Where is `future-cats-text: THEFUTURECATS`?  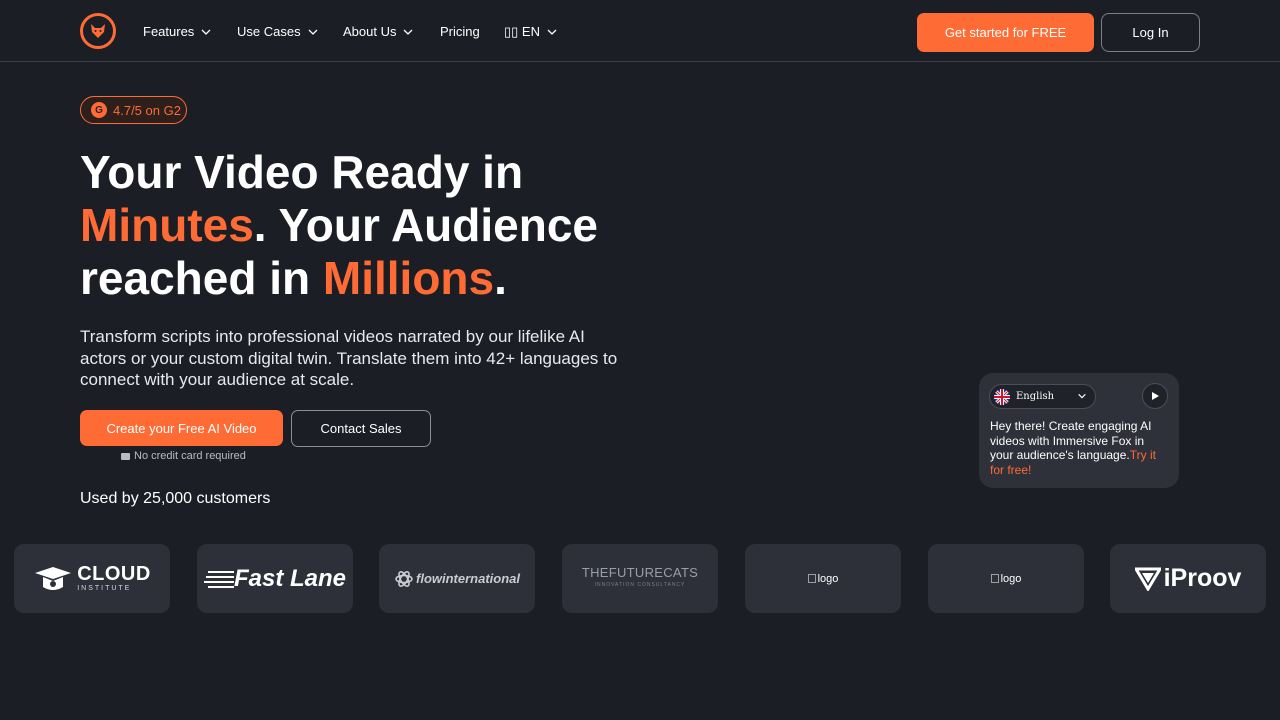 future-cats-text: THEFUTURECATS is located at coordinates (640, 572).